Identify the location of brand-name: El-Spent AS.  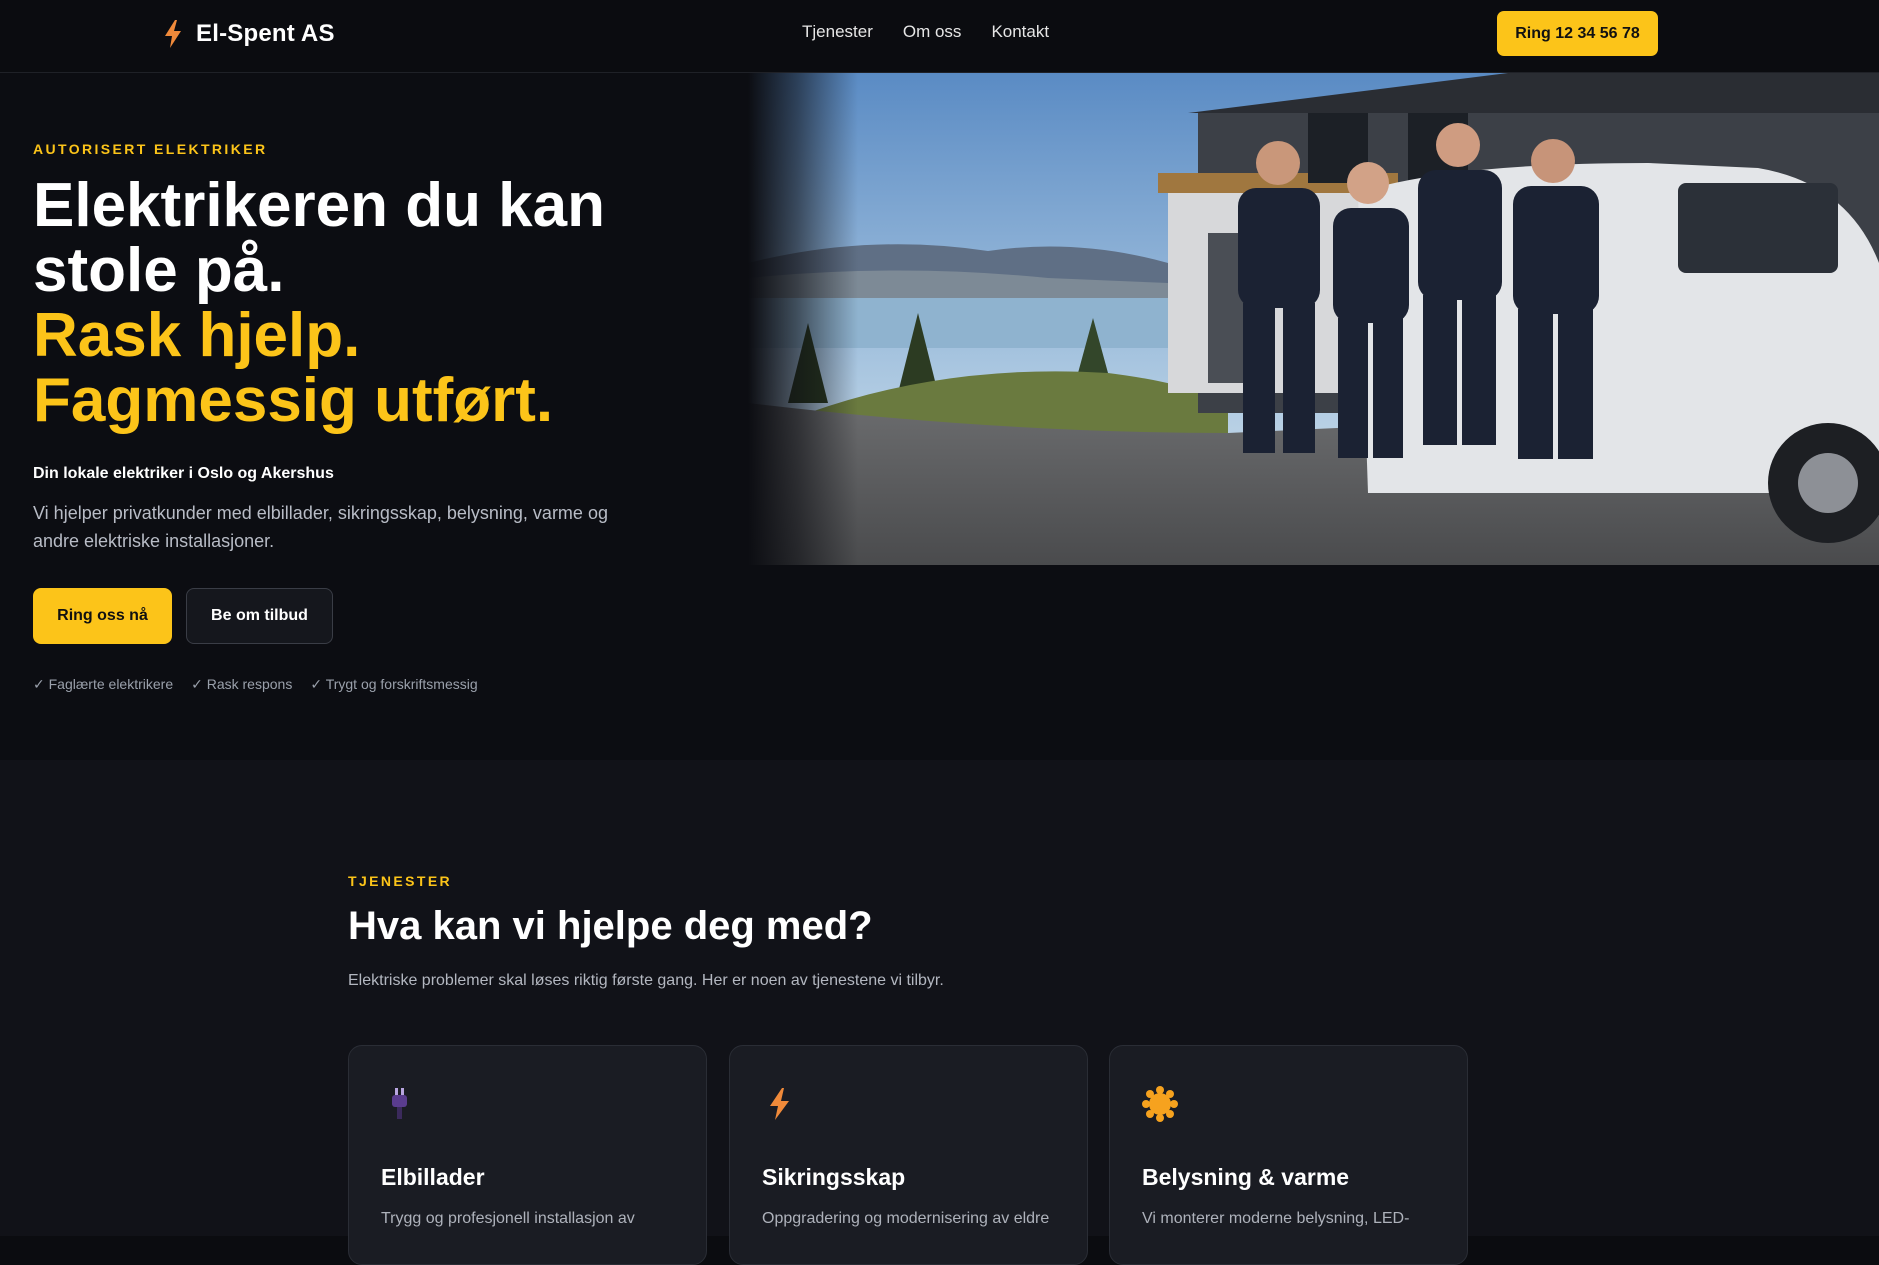
(265, 33).